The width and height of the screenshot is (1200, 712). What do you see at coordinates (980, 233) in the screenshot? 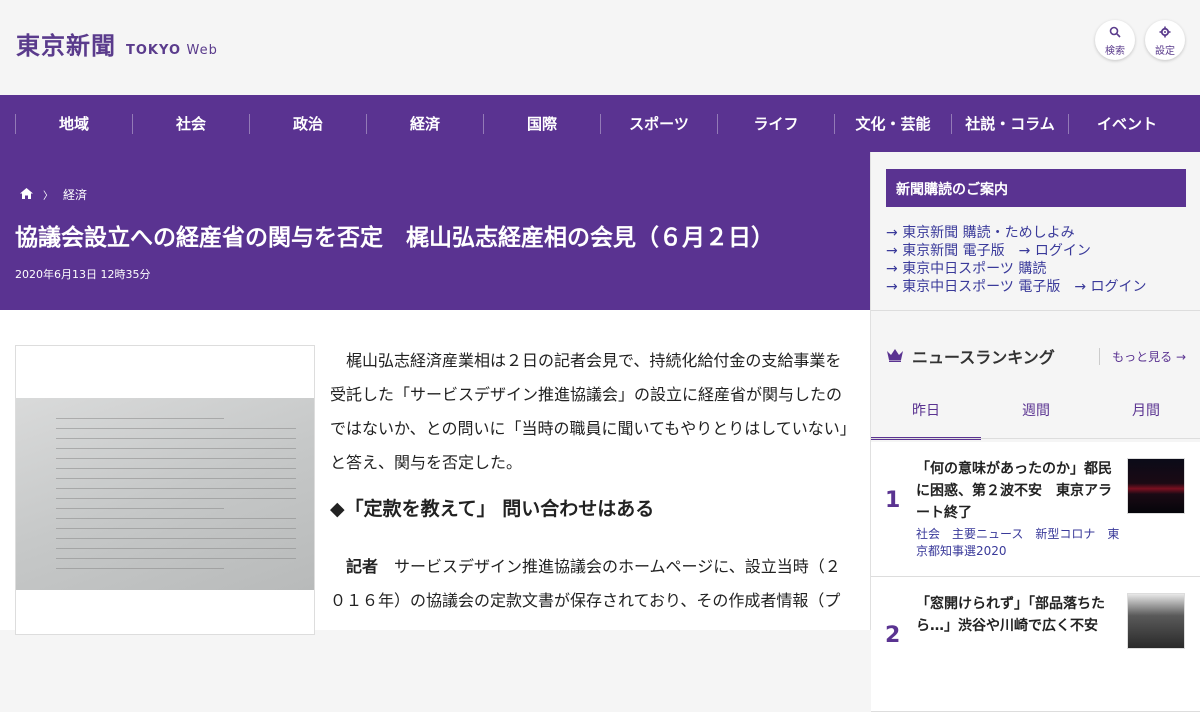
I see `subscribe-link: → 東京新聞 購読・ためしよみ` at bounding box center [980, 233].